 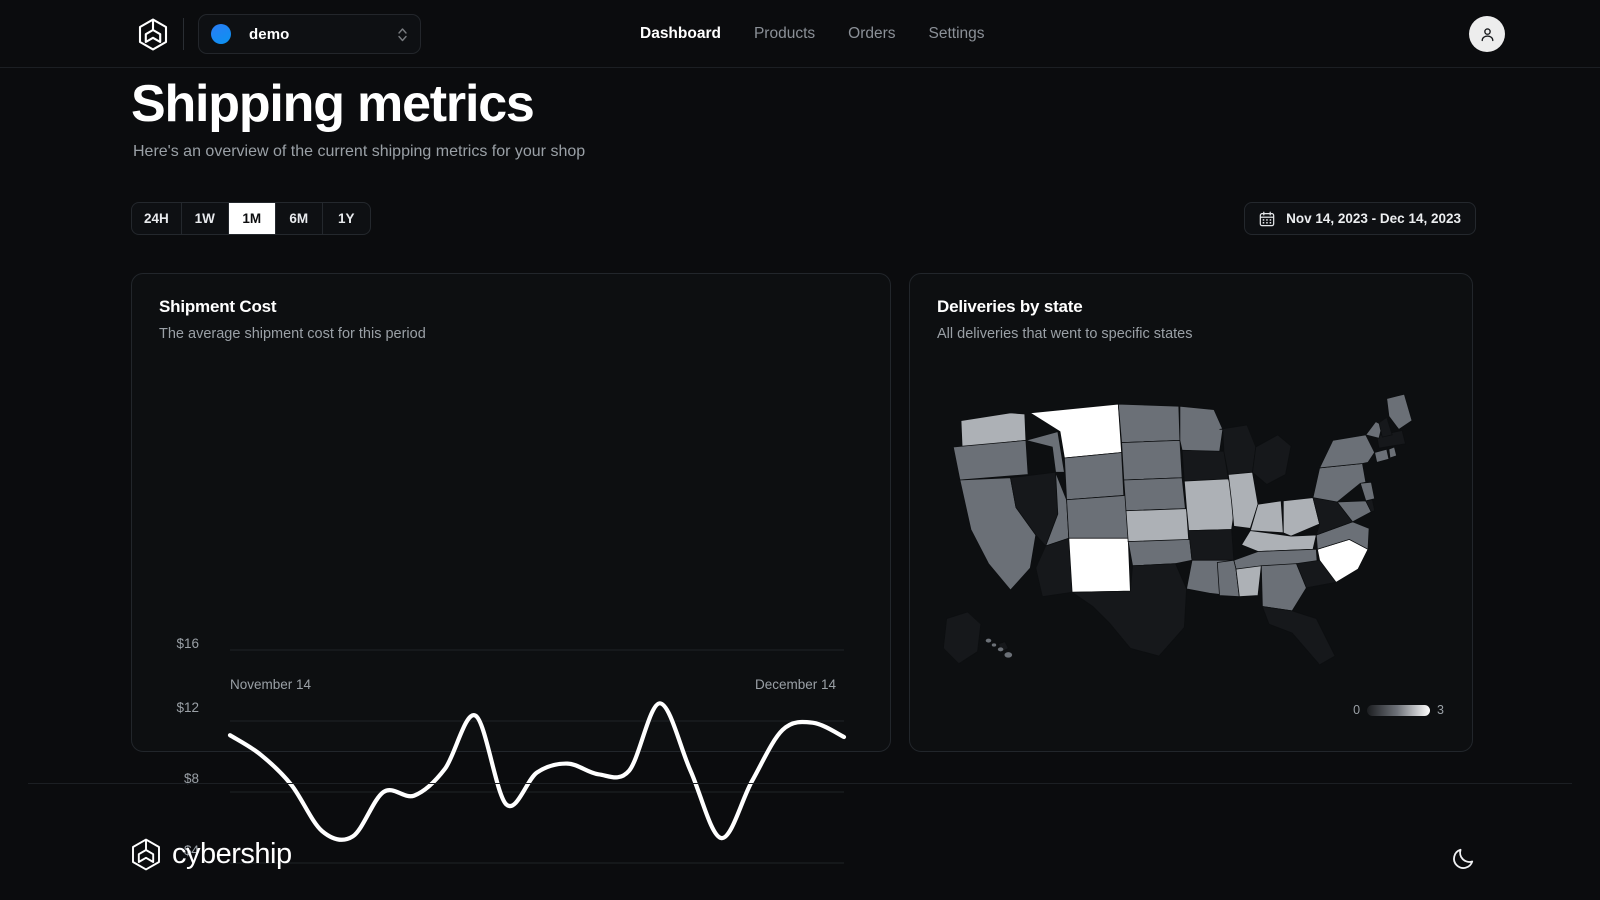 I want to click on time-range-toggle-group: 24H 1W 1M 6M 1Y, so click(x=251, y=218).